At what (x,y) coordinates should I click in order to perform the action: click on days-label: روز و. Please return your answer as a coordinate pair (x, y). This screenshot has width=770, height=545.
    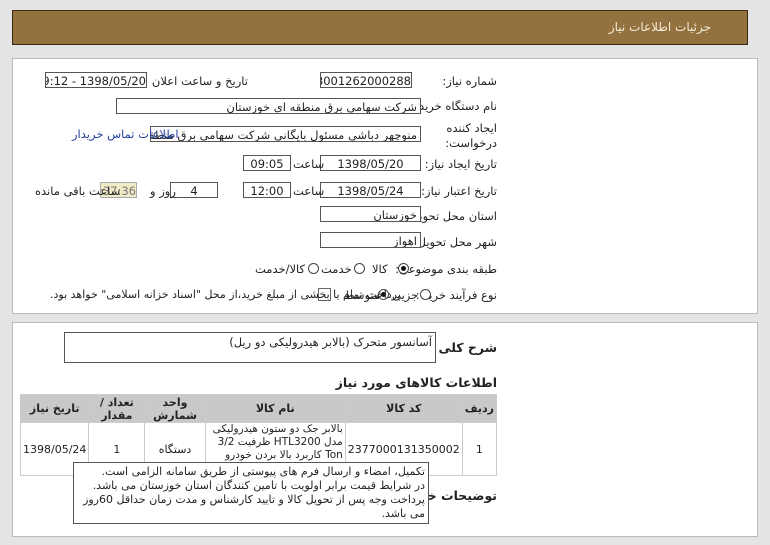
    Looking at the image, I should click on (163, 191).